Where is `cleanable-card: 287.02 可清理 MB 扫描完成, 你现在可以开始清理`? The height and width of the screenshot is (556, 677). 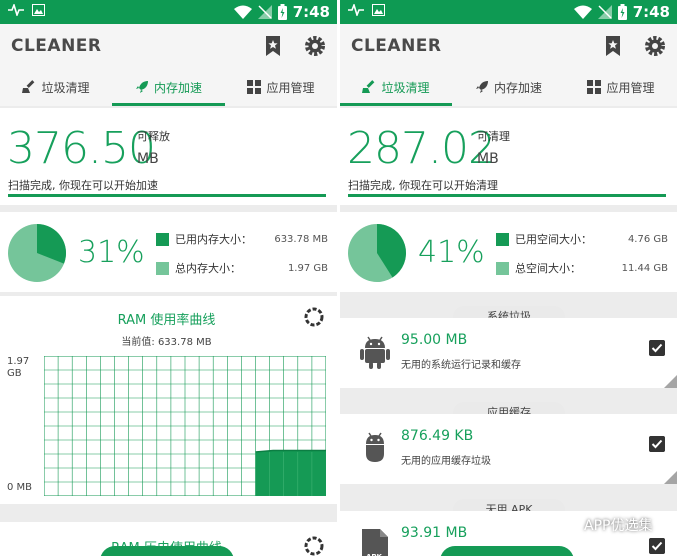 cleanable-card: 287.02 可清理 MB 扫描完成, 你现在可以开始清理 is located at coordinates (508, 156).